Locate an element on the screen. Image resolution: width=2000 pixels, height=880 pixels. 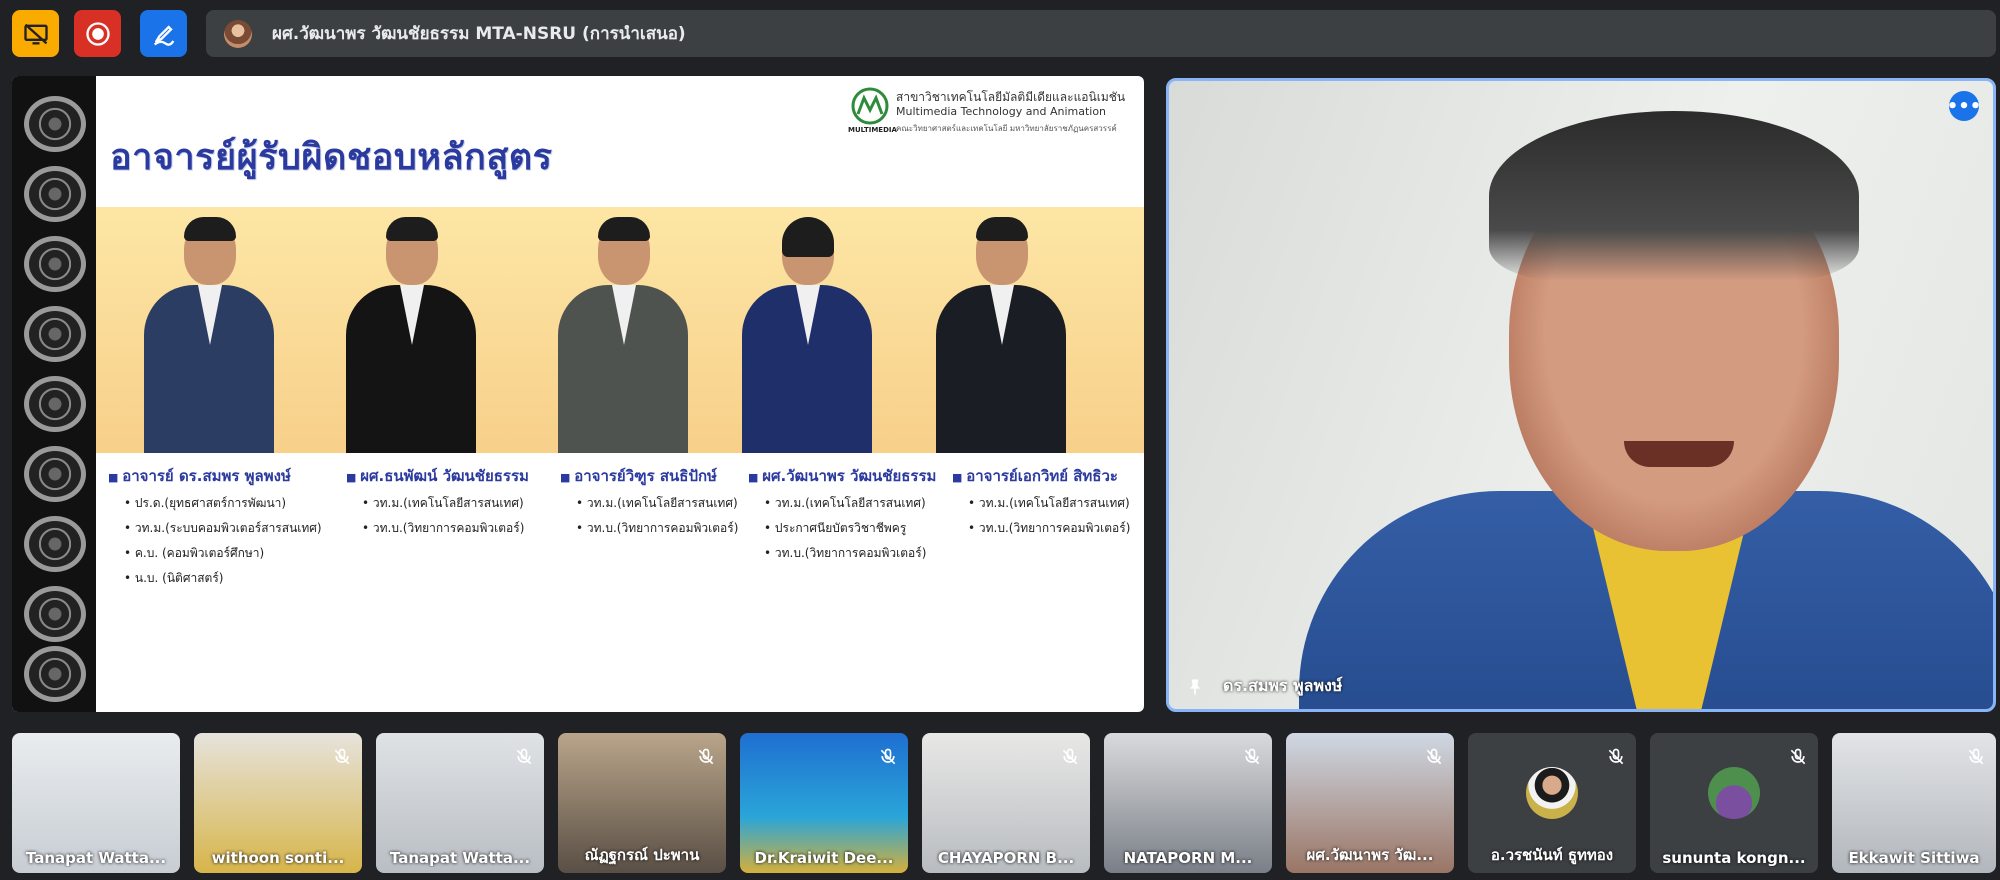
slide-title: อาจารย์ผู้รับผิดชอบหลักสูตร is located at coordinates (331, 157).